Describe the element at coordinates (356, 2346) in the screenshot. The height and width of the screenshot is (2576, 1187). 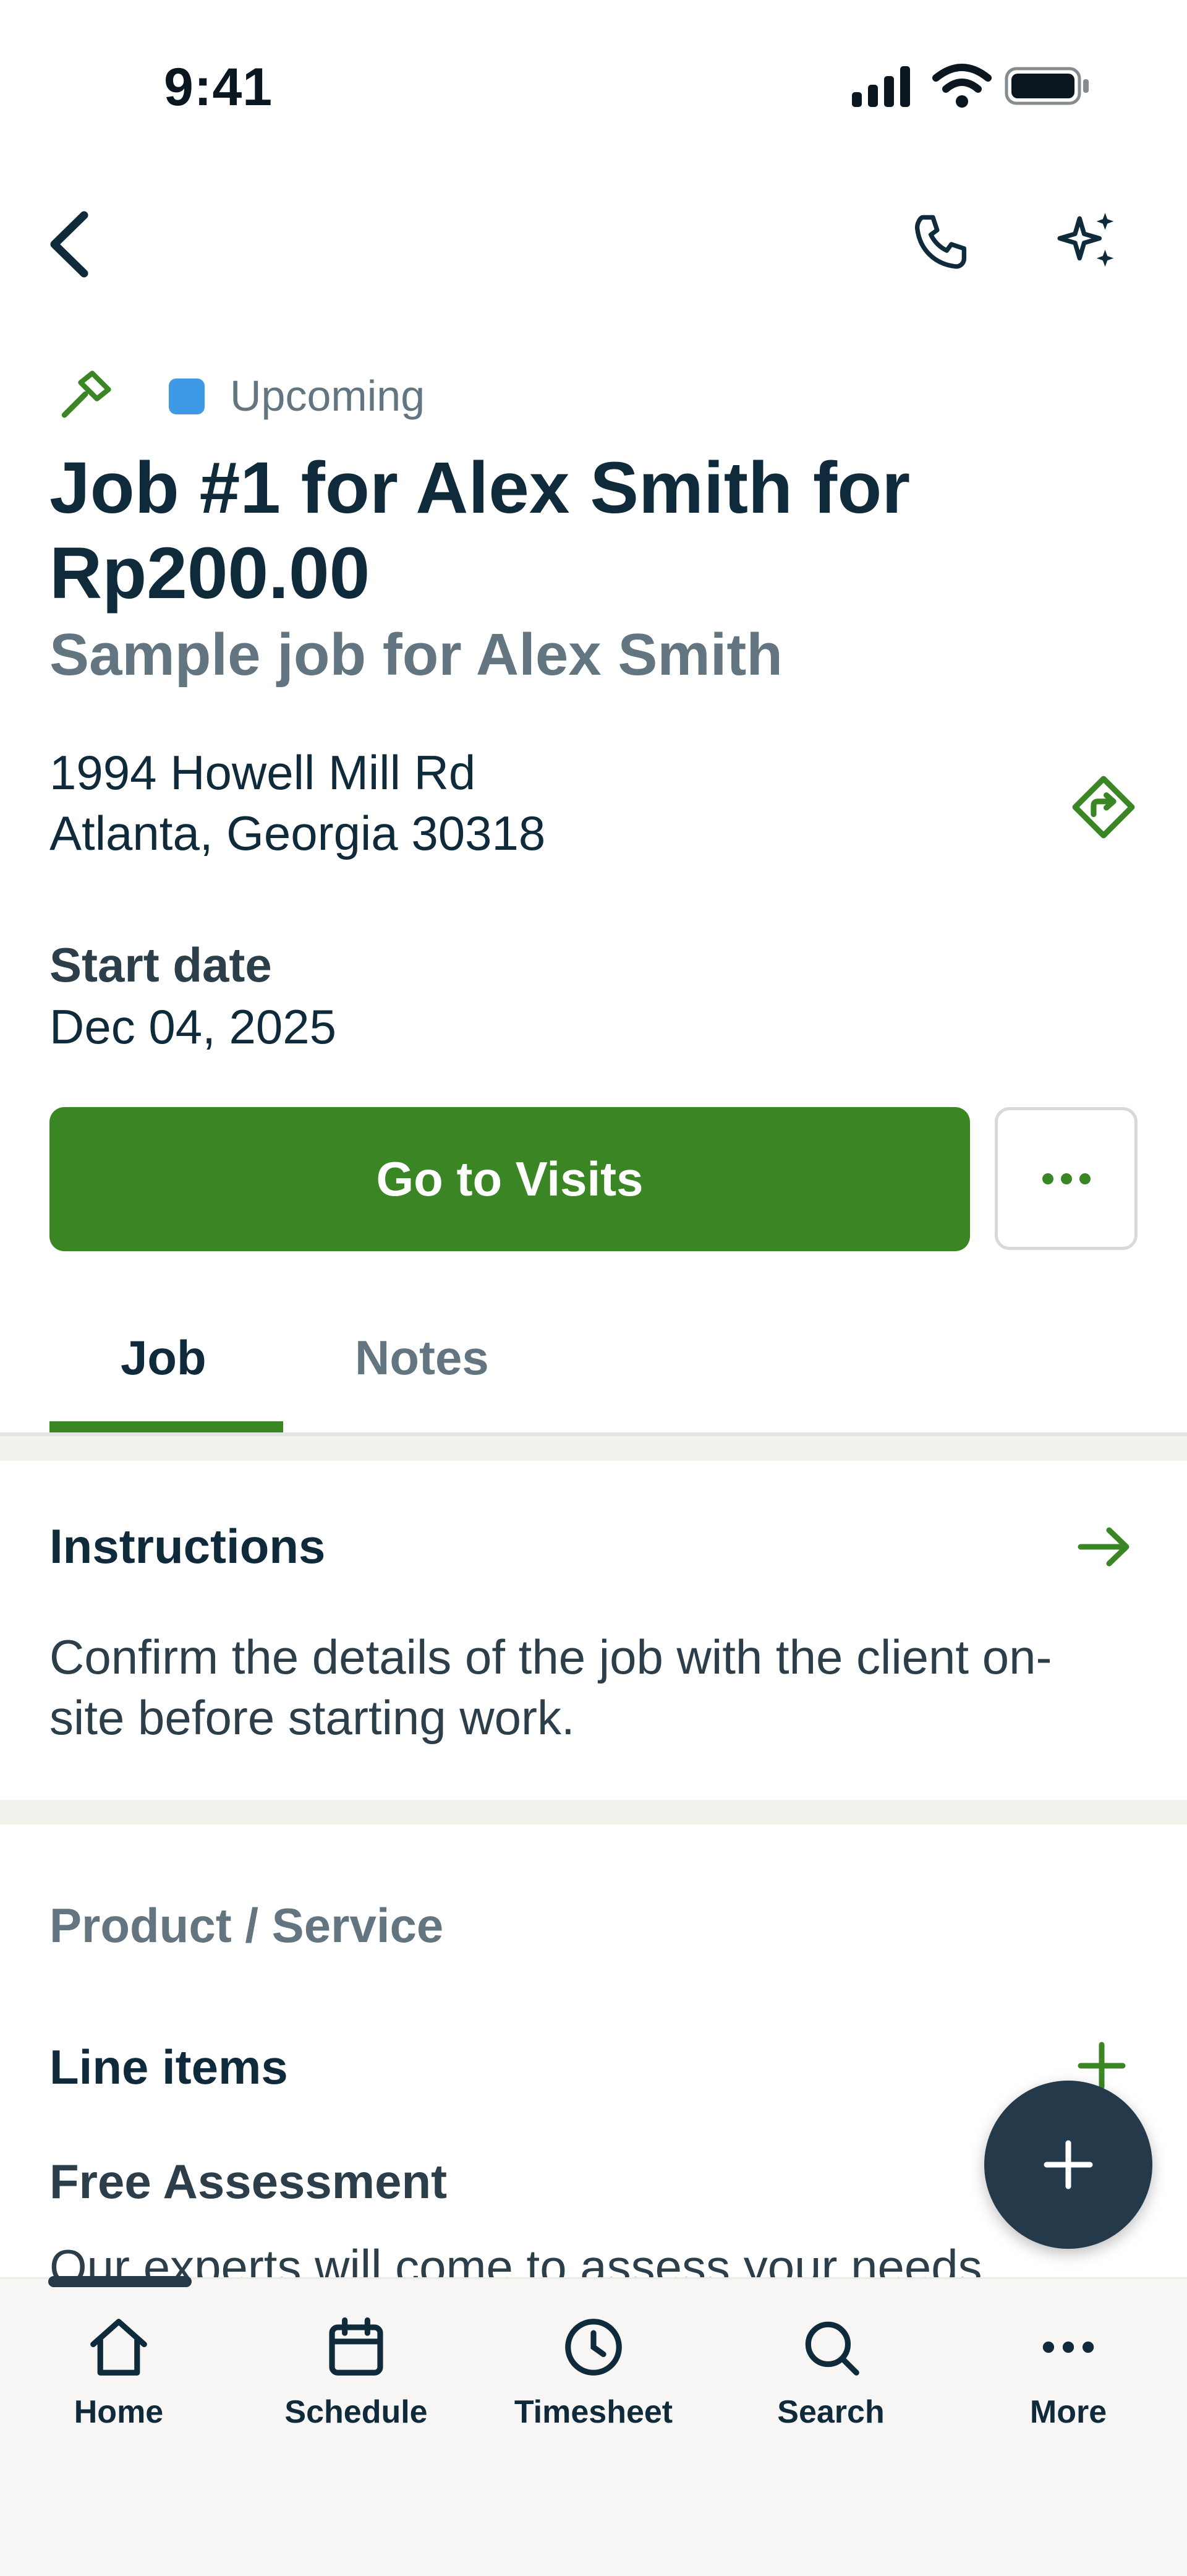
I see `calendar-icon` at that location.